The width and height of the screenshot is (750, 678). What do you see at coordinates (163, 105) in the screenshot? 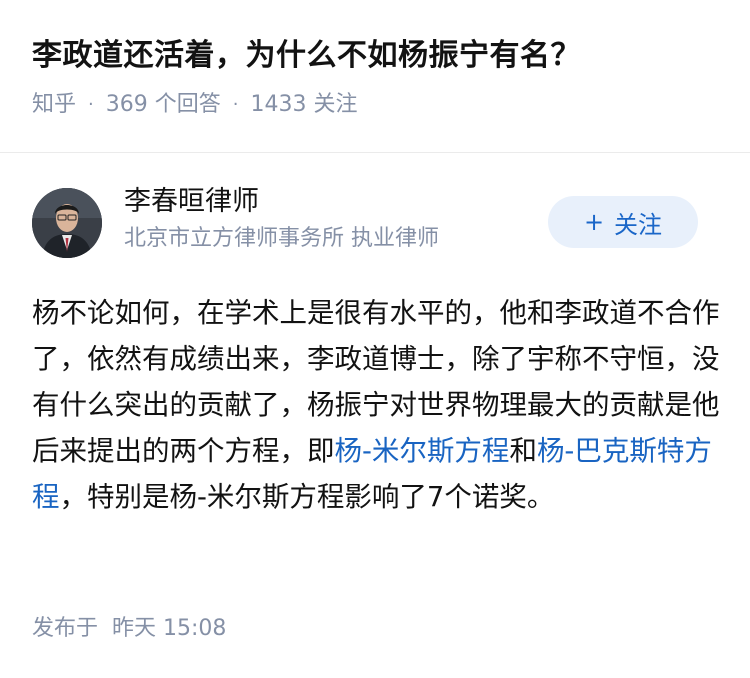
I see `answer-count: 369 个回答` at bounding box center [163, 105].